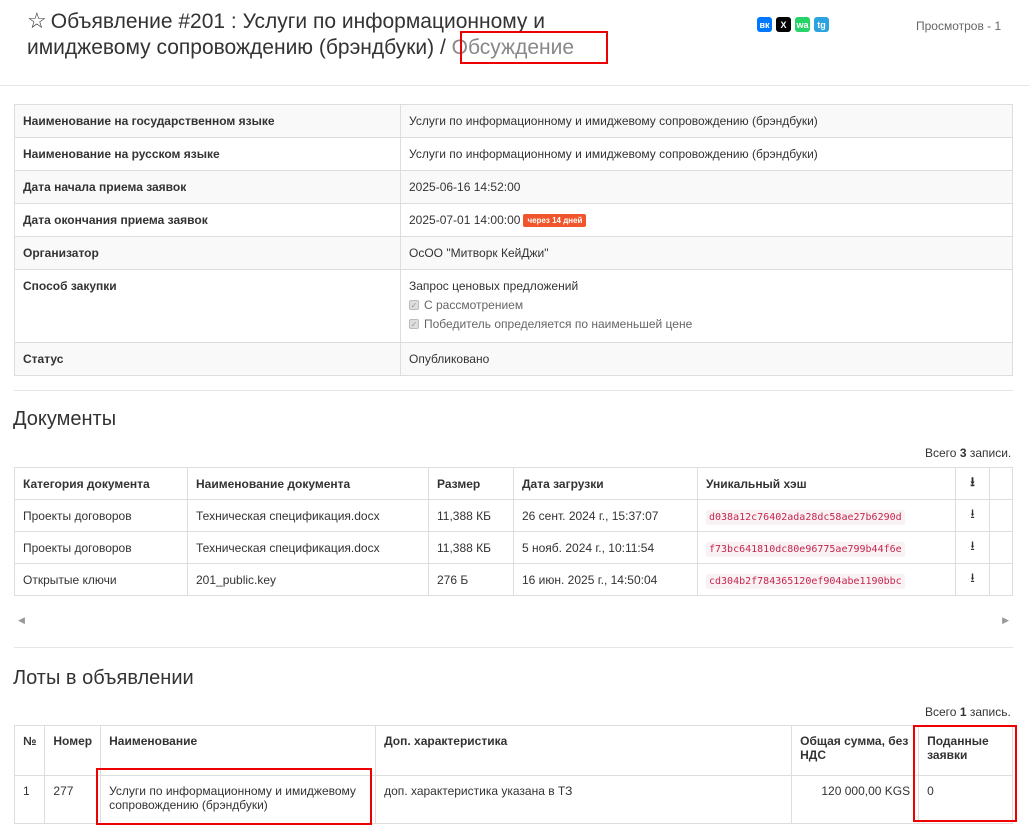 The width and height of the screenshot is (1029, 837). I want to click on lots-count: Всего 1 запись., so click(968, 712).